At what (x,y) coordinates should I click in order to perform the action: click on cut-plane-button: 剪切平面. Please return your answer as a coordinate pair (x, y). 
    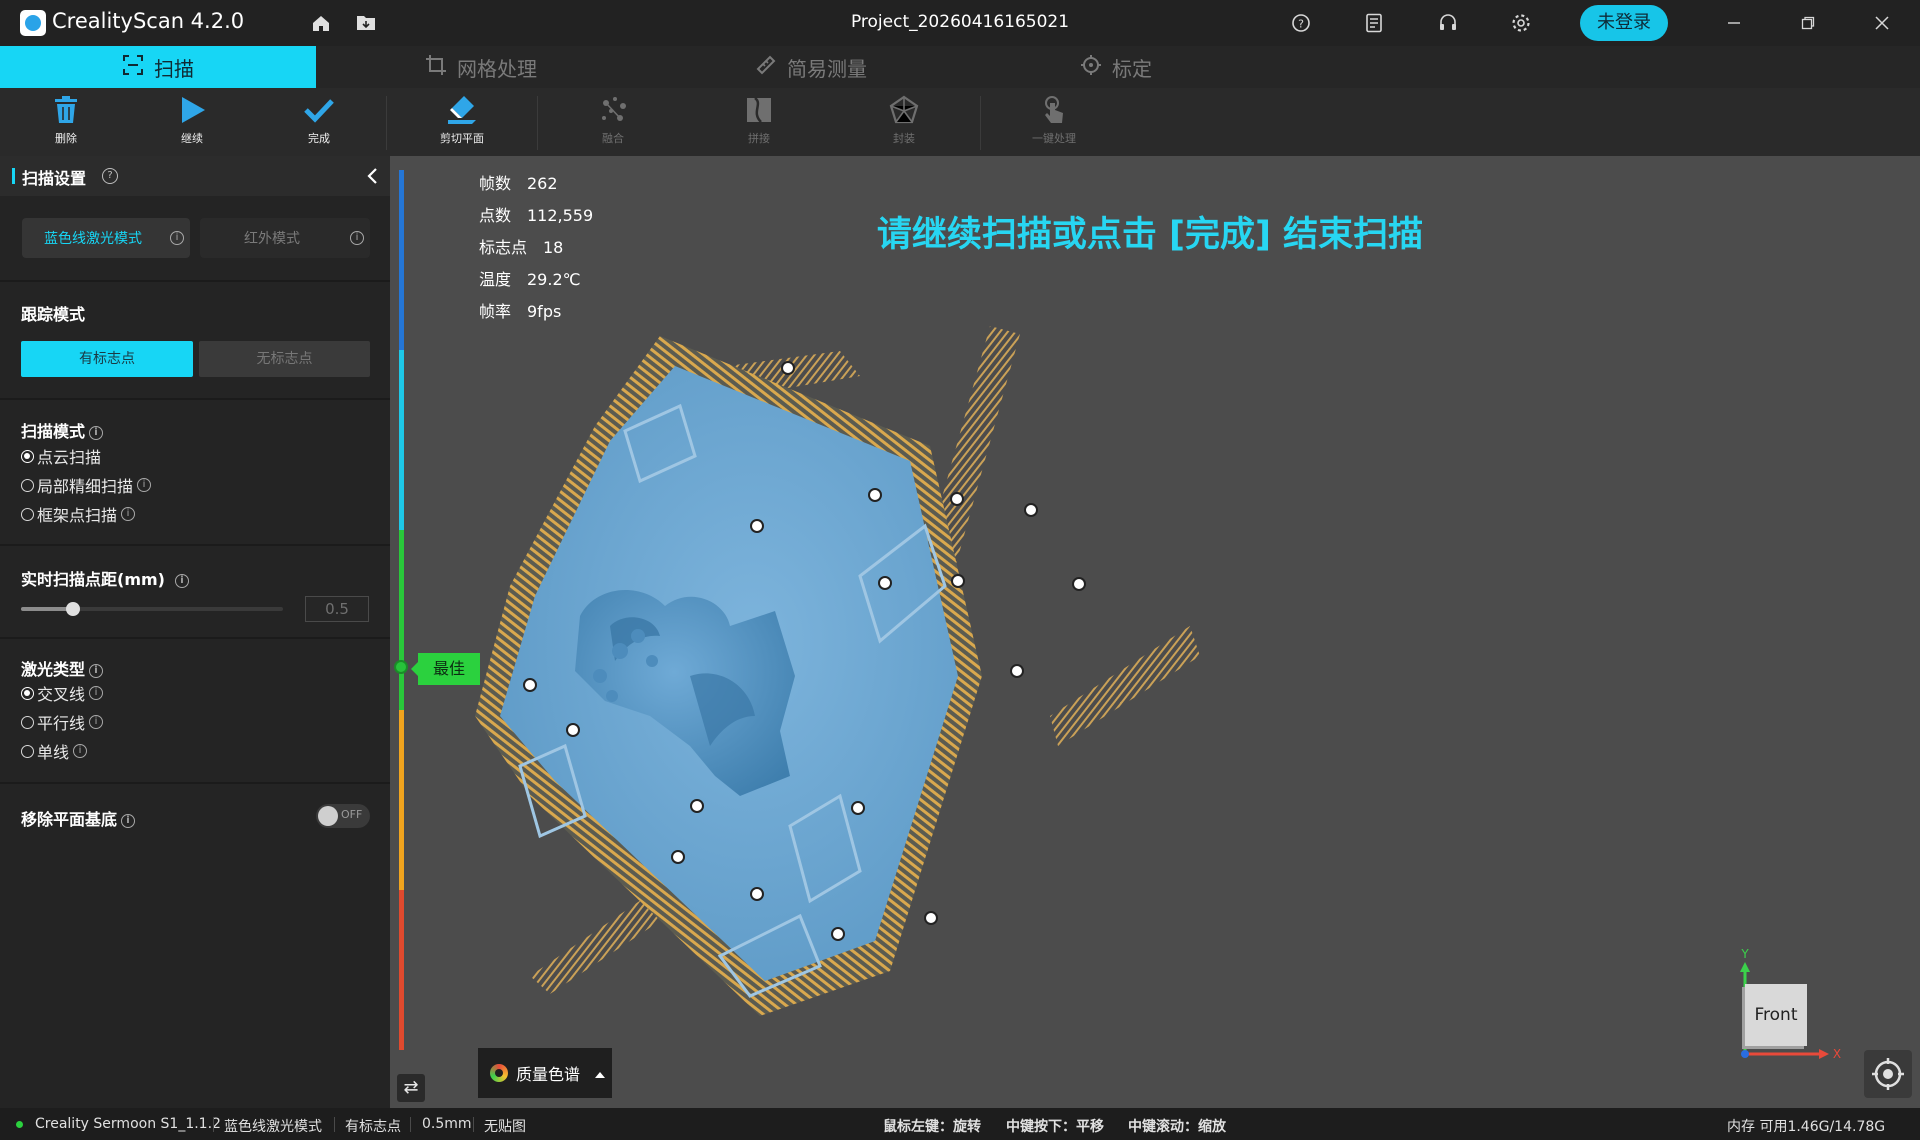
    Looking at the image, I should click on (462, 124).